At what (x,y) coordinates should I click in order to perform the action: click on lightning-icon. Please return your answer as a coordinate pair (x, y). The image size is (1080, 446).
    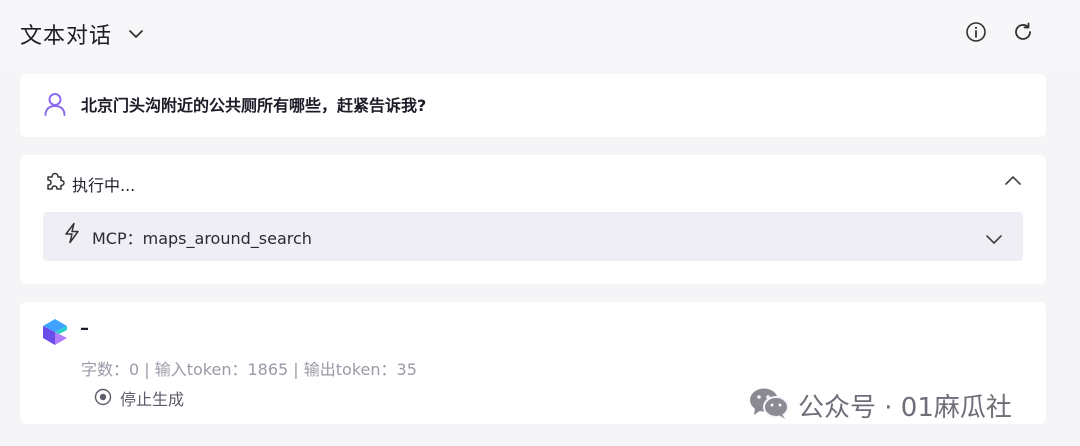
    Looking at the image, I should click on (72, 233).